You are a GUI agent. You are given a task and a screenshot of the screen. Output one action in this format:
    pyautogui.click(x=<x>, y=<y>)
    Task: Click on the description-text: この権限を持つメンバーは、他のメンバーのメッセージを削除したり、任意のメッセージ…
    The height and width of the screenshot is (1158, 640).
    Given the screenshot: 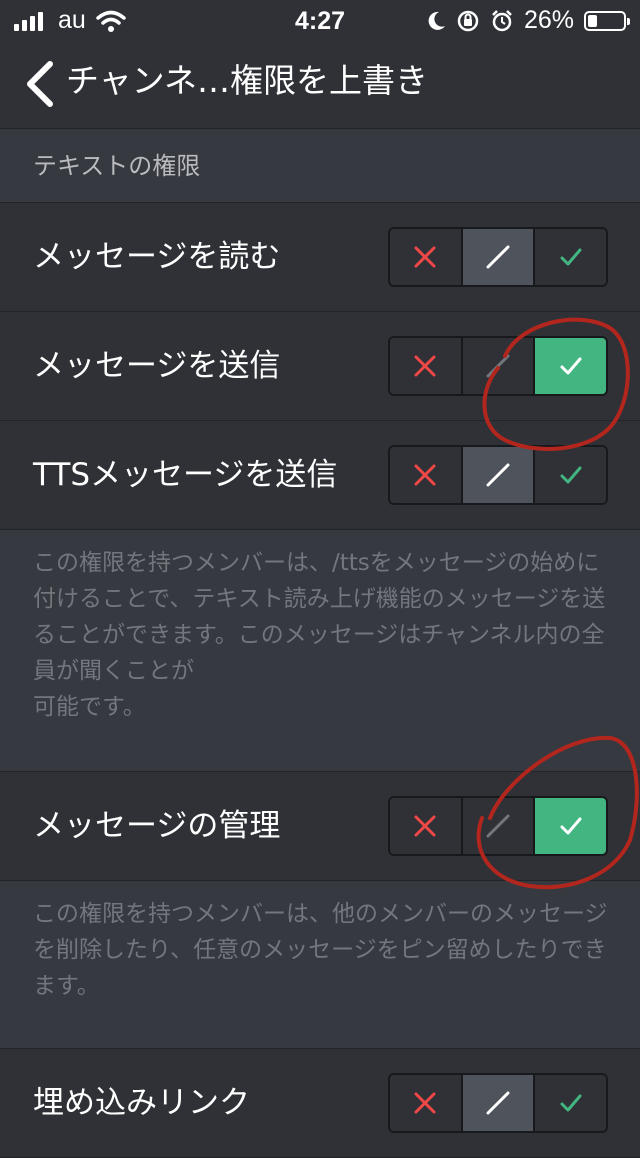 What is the action you would take?
    pyautogui.click(x=320, y=950)
    